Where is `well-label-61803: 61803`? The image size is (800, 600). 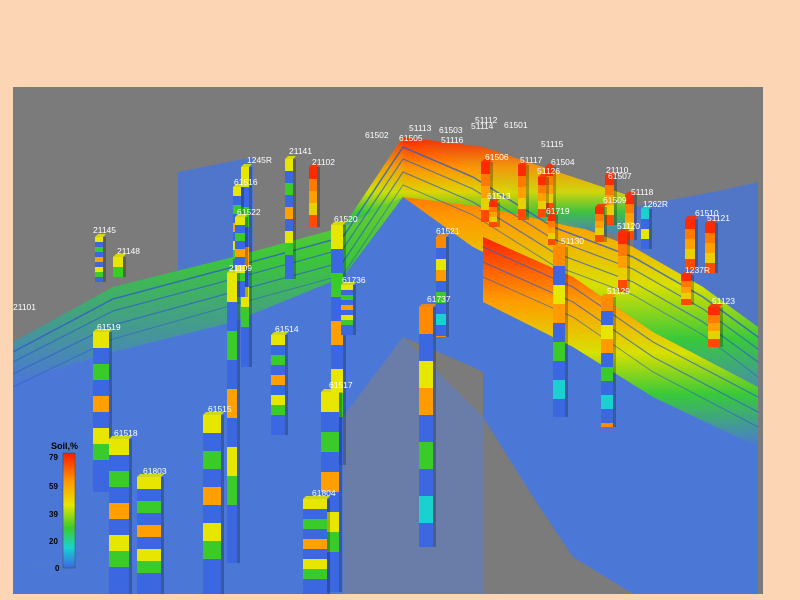 well-label-61803: 61803 is located at coordinates (155, 471).